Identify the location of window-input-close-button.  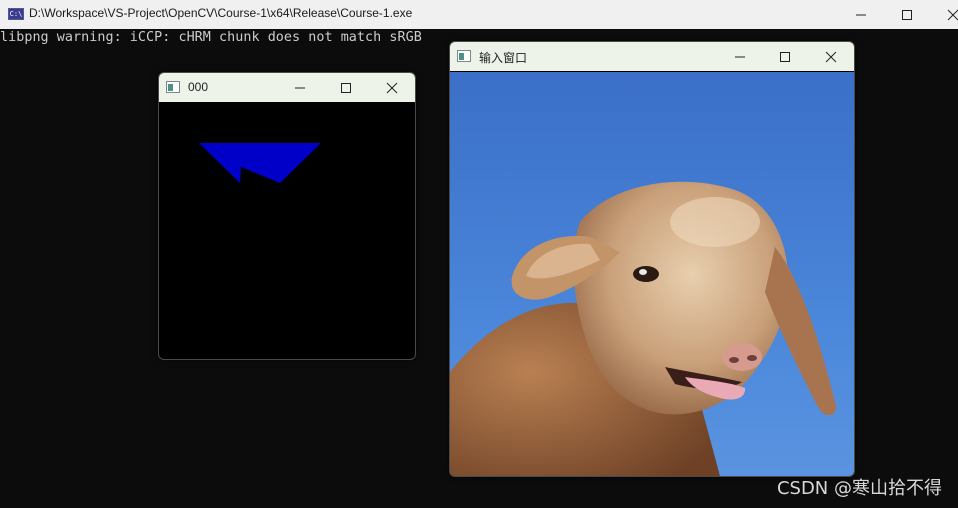
(831, 56).